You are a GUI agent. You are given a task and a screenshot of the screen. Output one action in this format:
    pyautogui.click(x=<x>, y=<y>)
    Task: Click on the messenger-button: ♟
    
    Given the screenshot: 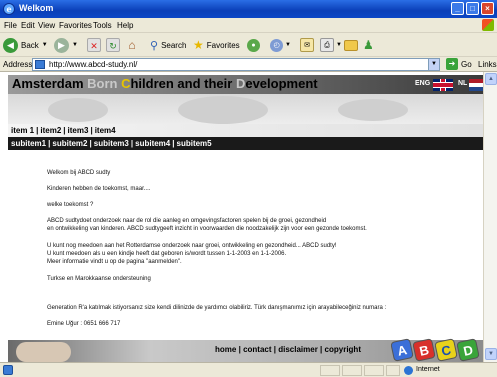 What is the action you would take?
    pyautogui.click(x=368, y=45)
    